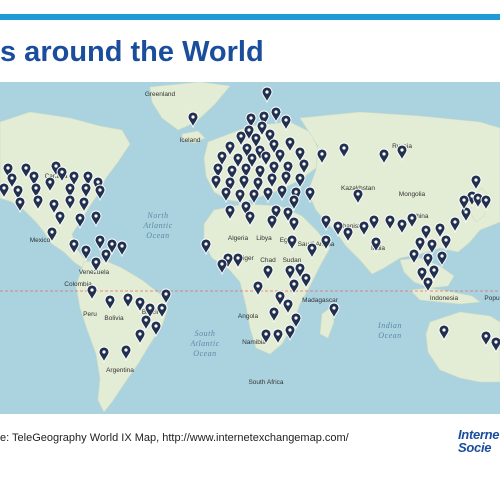  What do you see at coordinates (120, 370) in the screenshot?
I see `place-label-argentina: Argentina` at bounding box center [120, 370].